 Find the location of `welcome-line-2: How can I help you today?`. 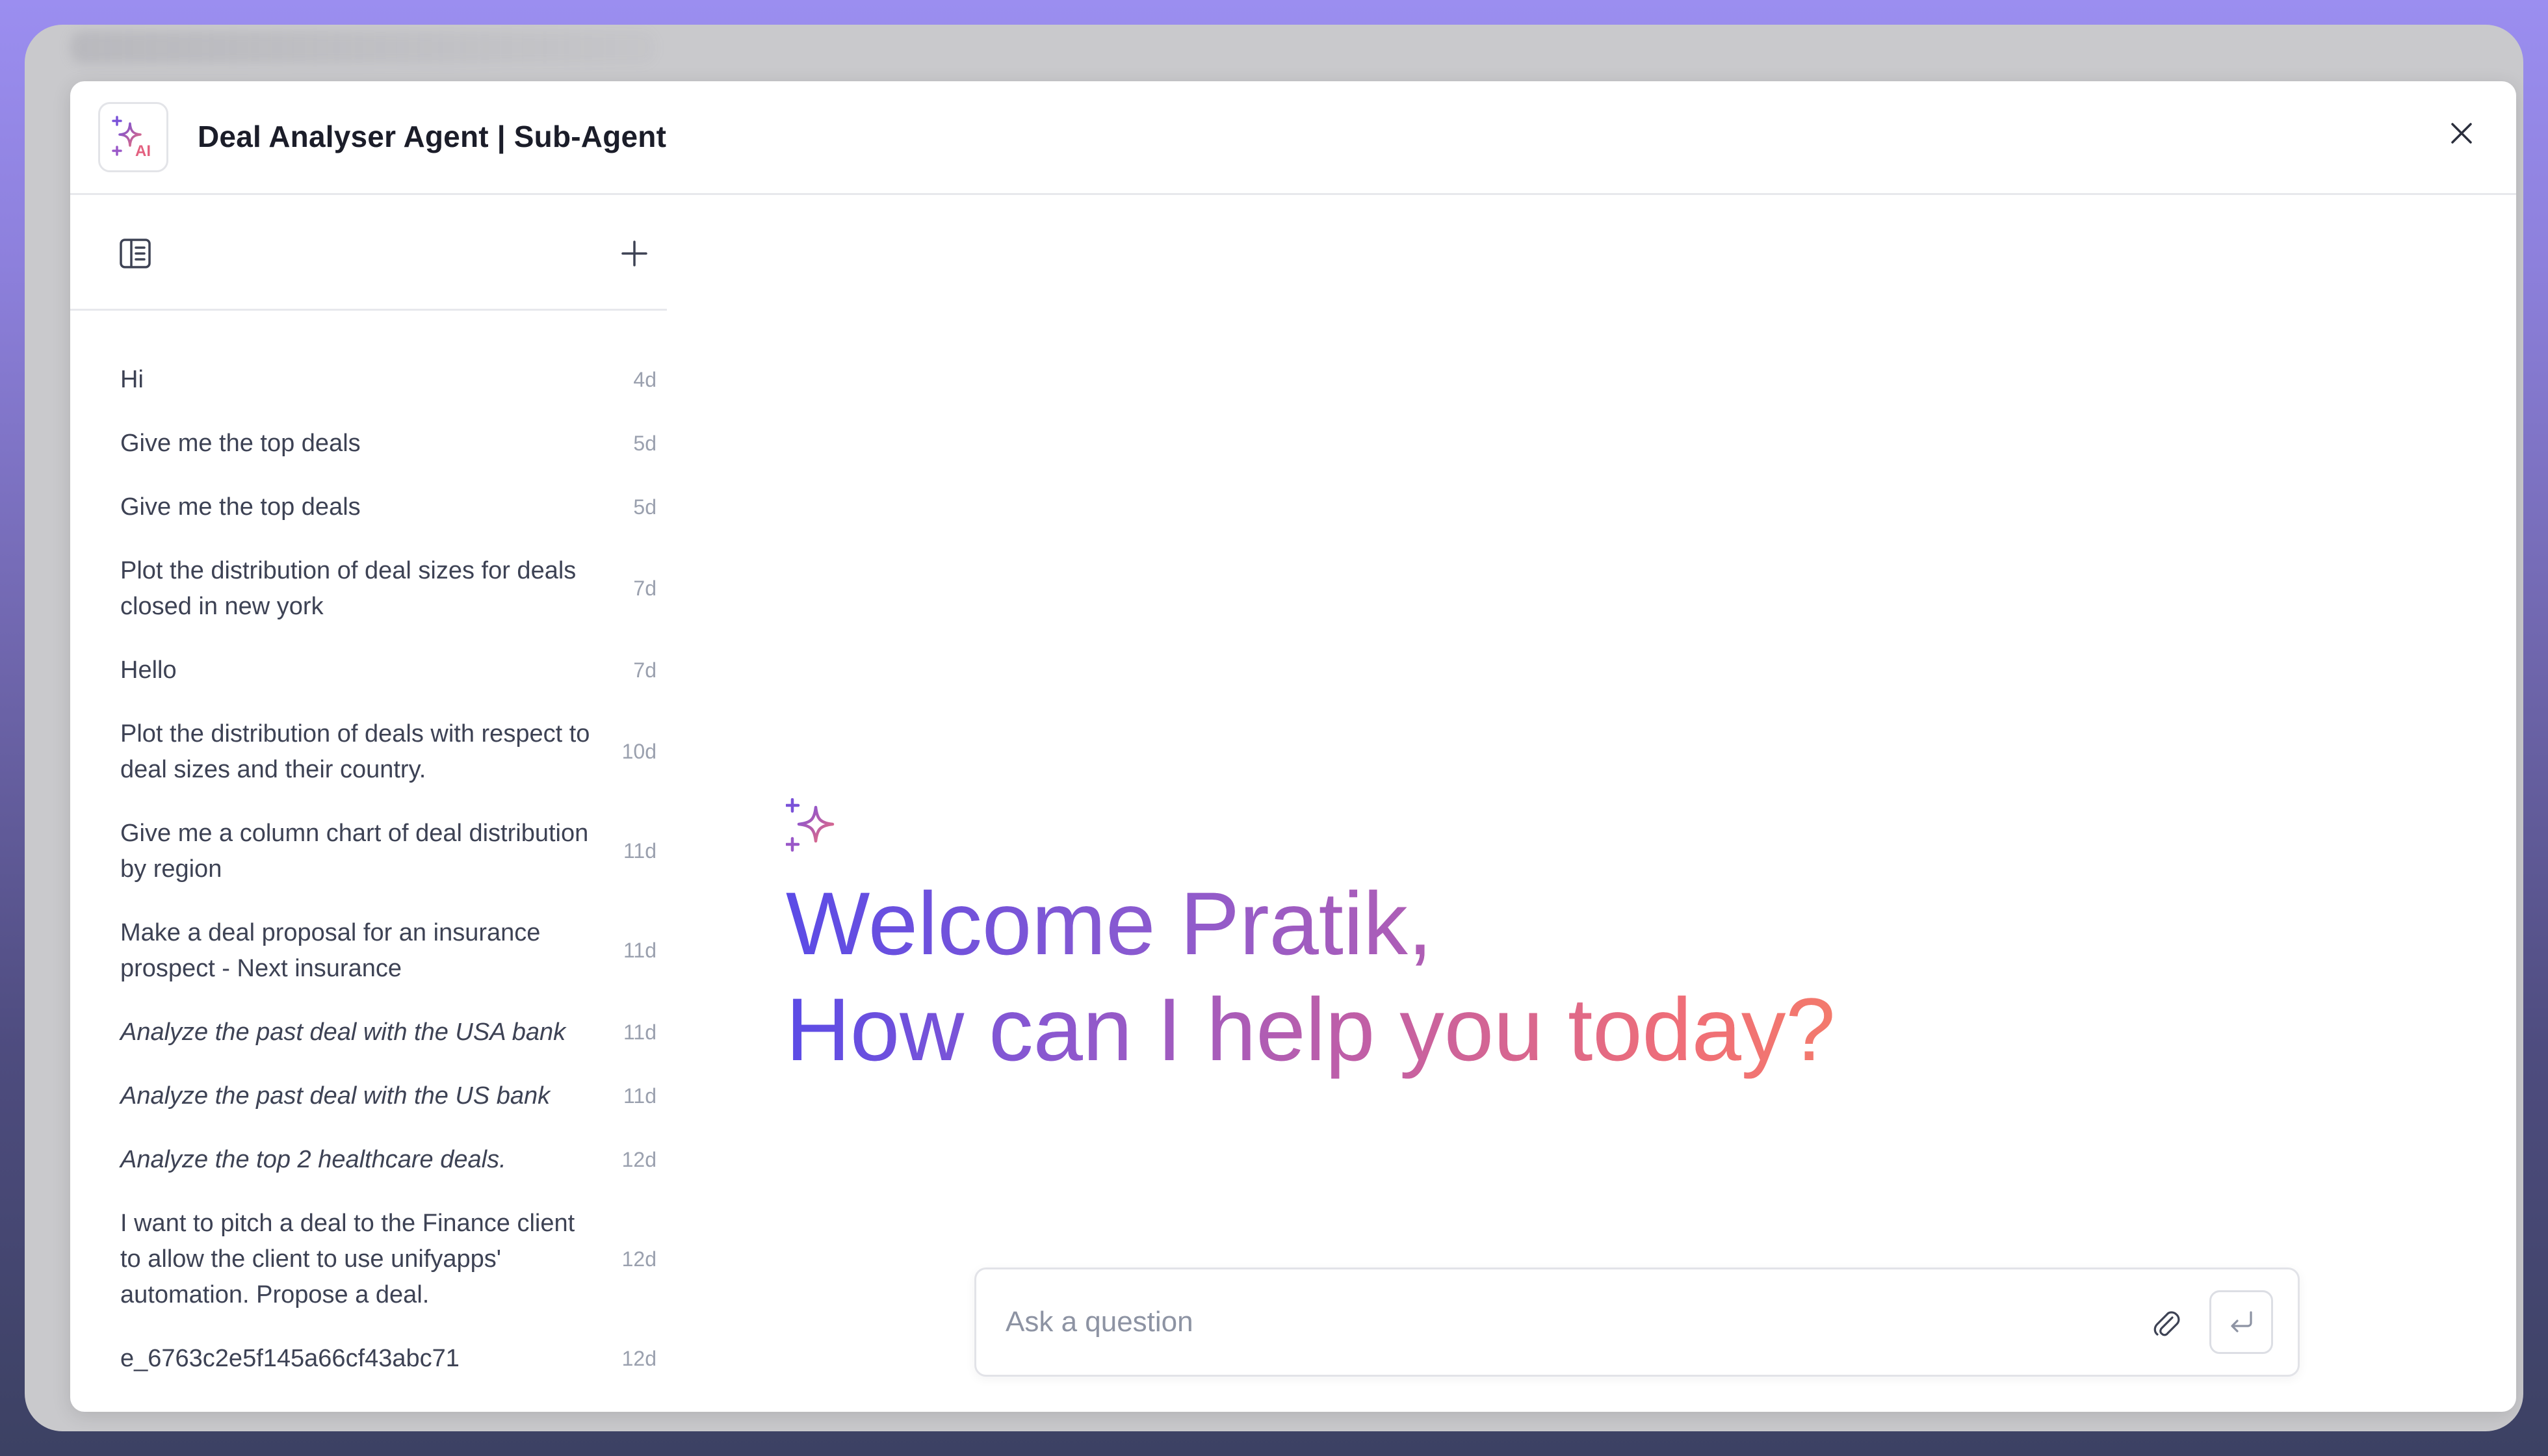

welcome-line-2: How can I help you today? is located at coordinates (1311, 1030).